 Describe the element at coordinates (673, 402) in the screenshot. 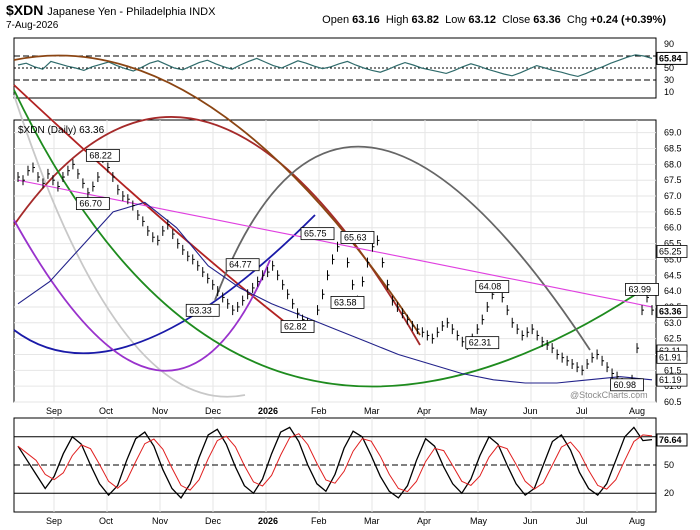

I see `price-tick-label: 60.5` at that location.